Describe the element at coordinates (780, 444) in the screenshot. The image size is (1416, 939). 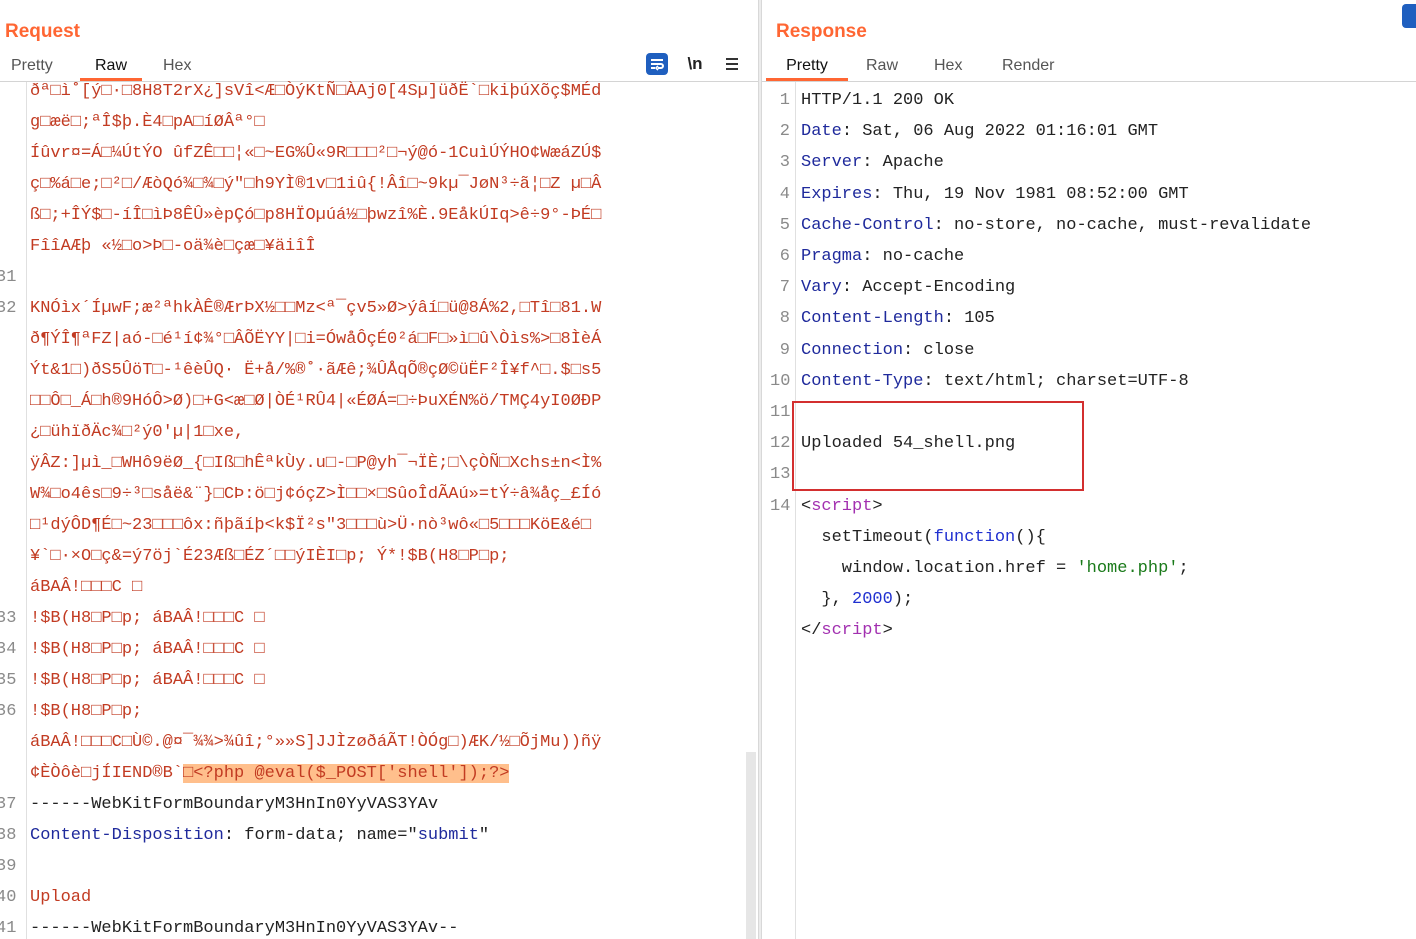
I see `line-number: 12` at that location.